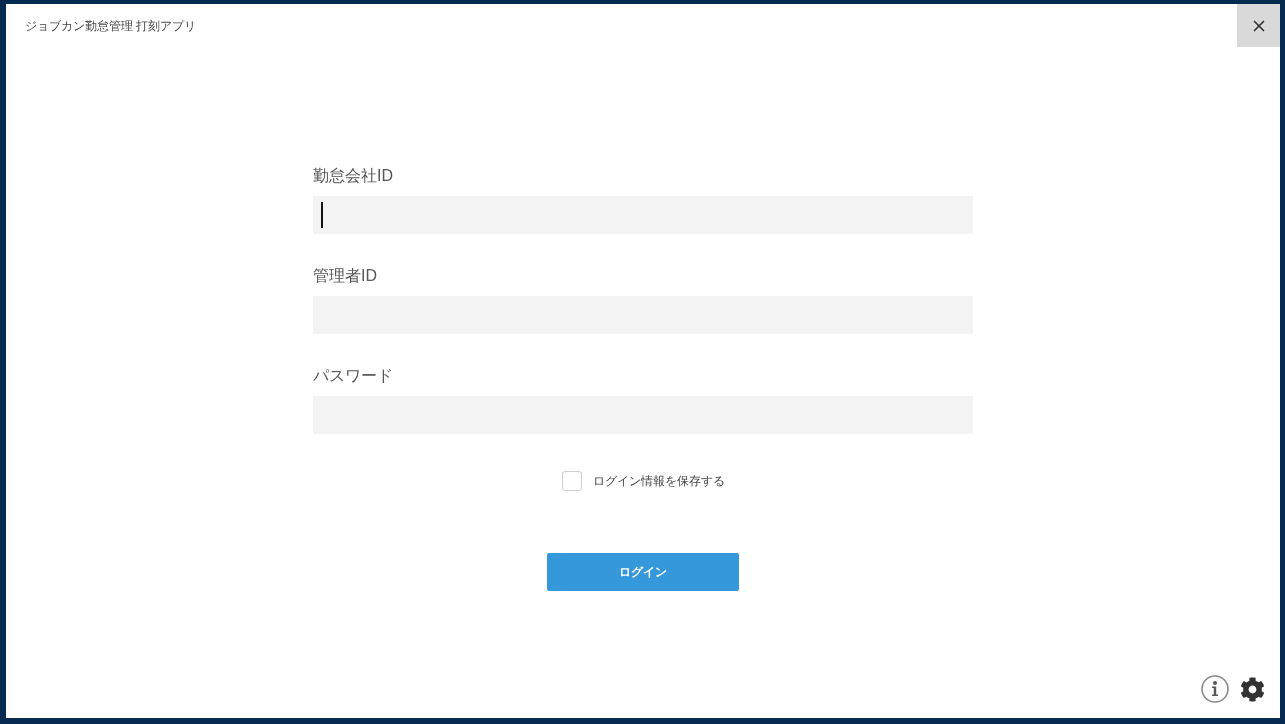 This screenshot has width=1285, height=724. What do you see at coordinates (353, 376) in the screenshot?
I see `field-label: パスワード` at bounding box center [353, 376].